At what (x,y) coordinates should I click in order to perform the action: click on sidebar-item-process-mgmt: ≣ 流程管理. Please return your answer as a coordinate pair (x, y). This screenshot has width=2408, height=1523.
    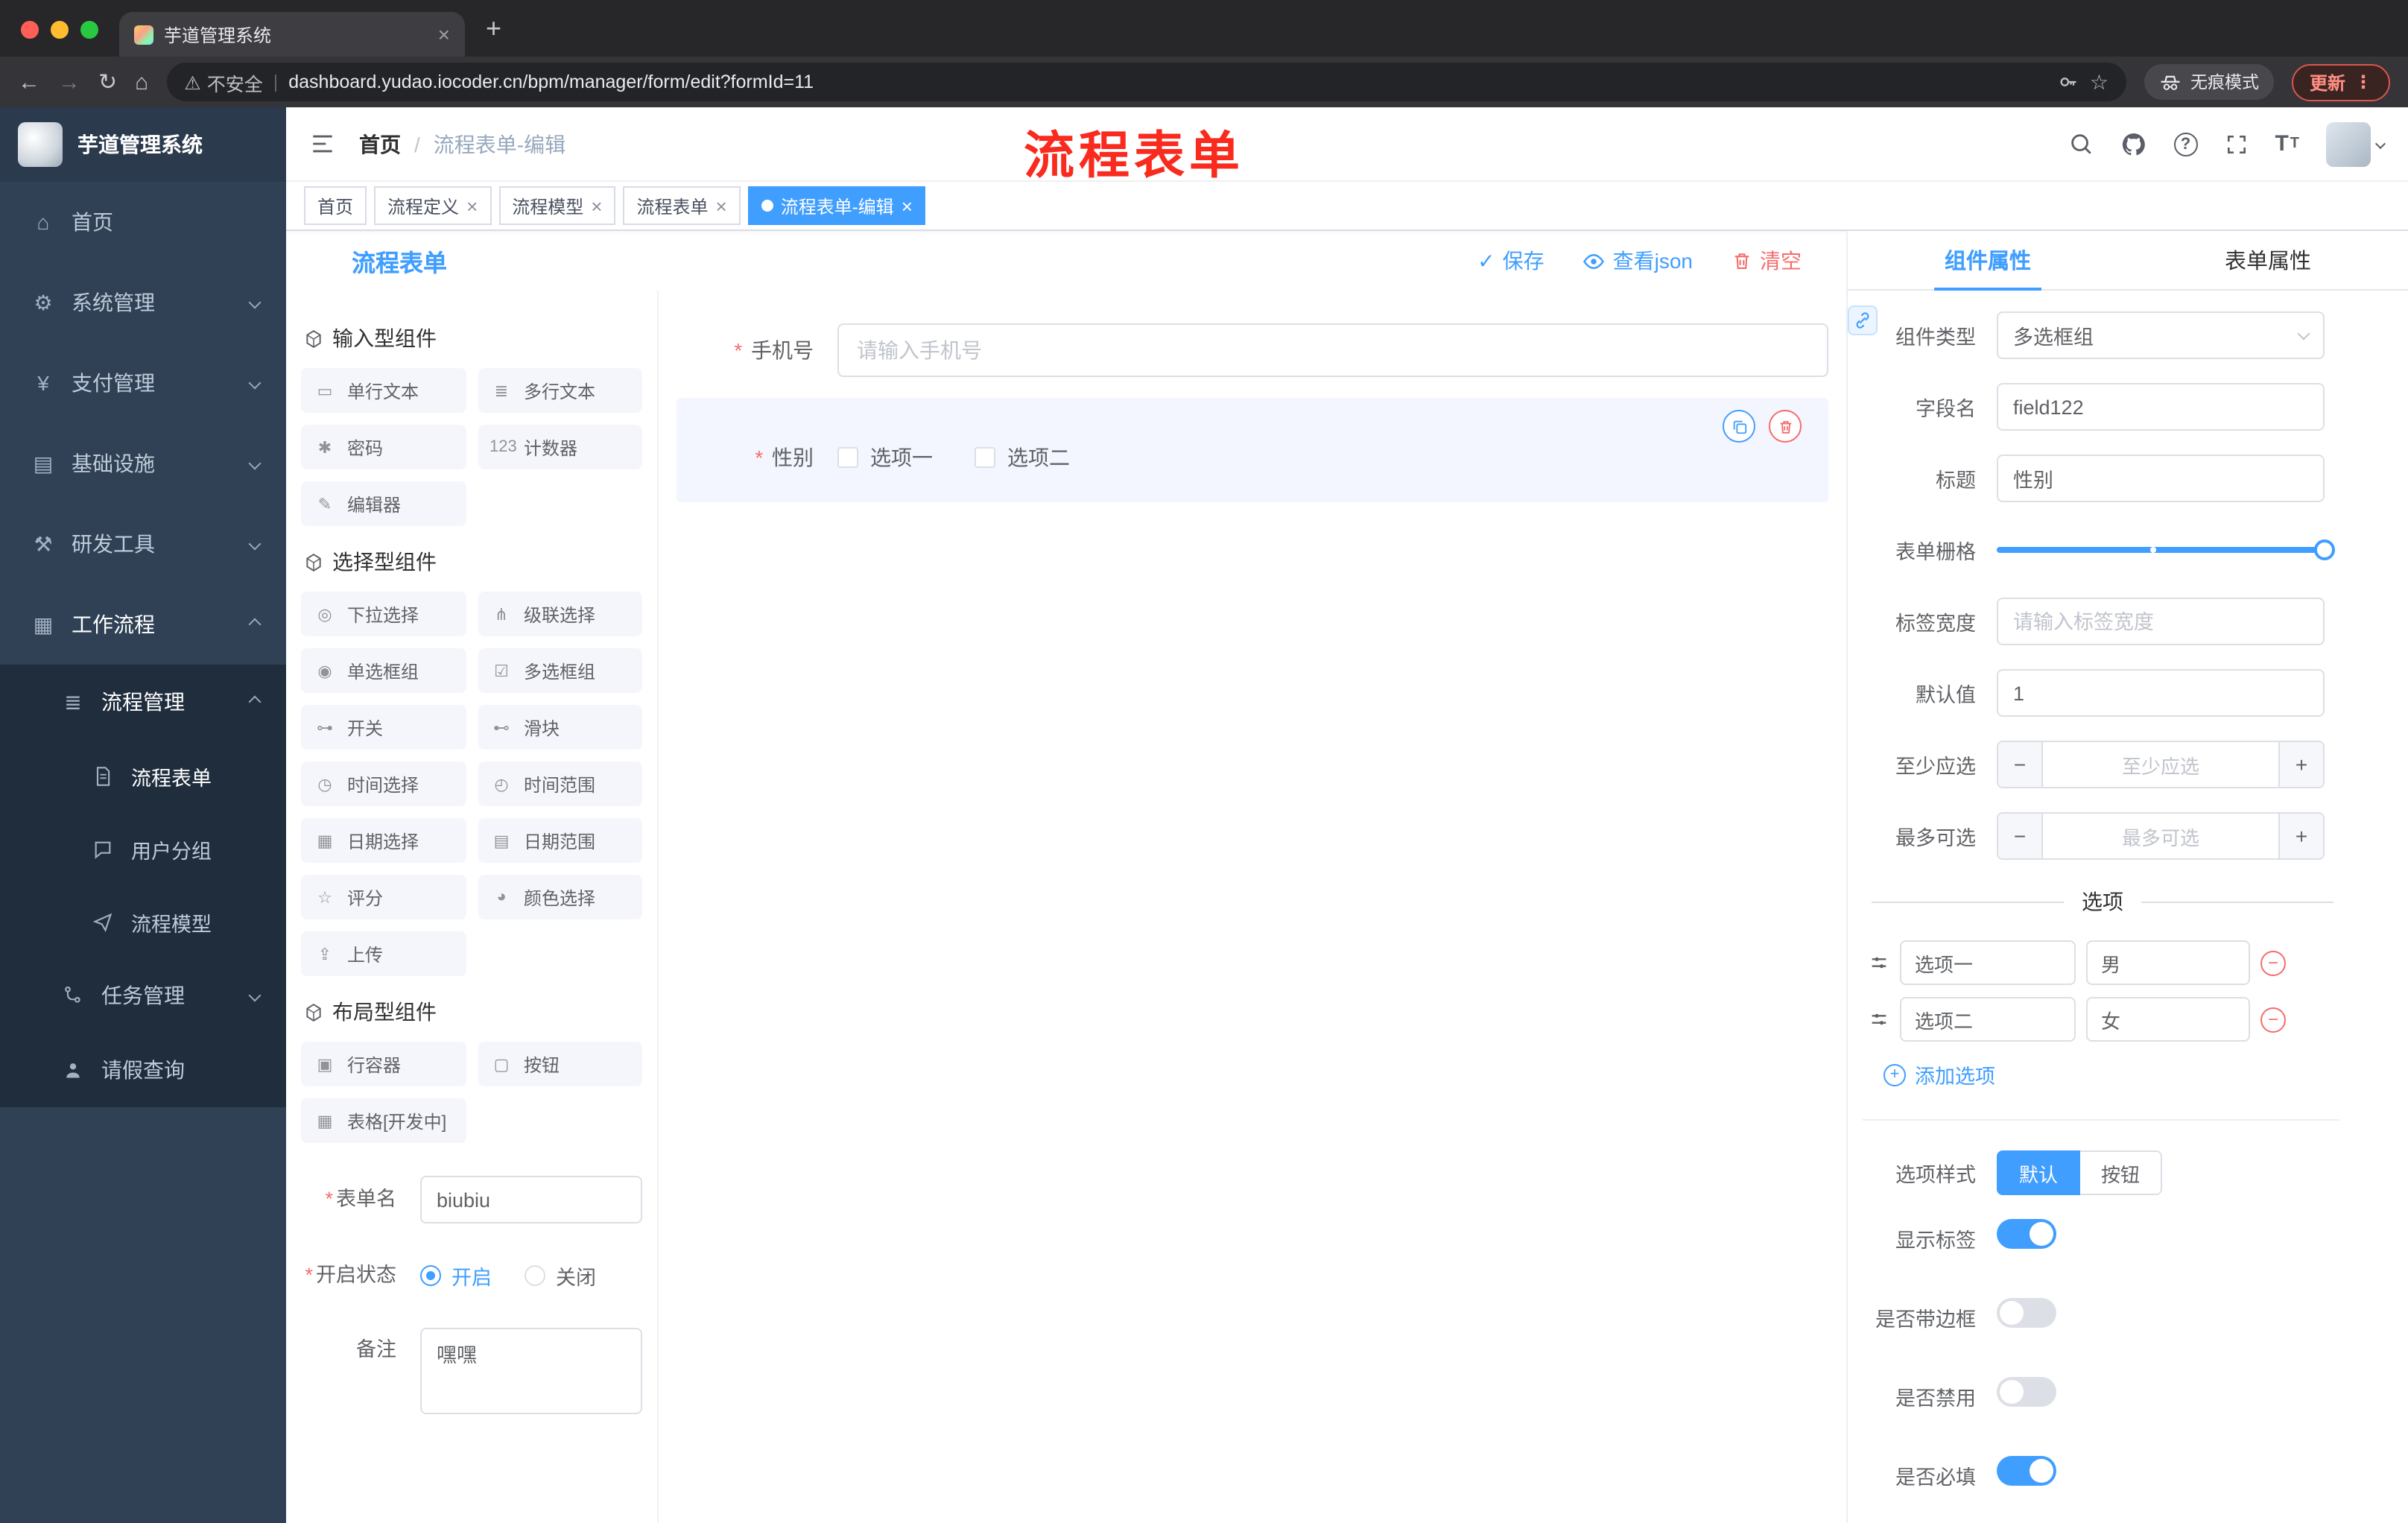
    Looking at the image, I should click on (143, 702).